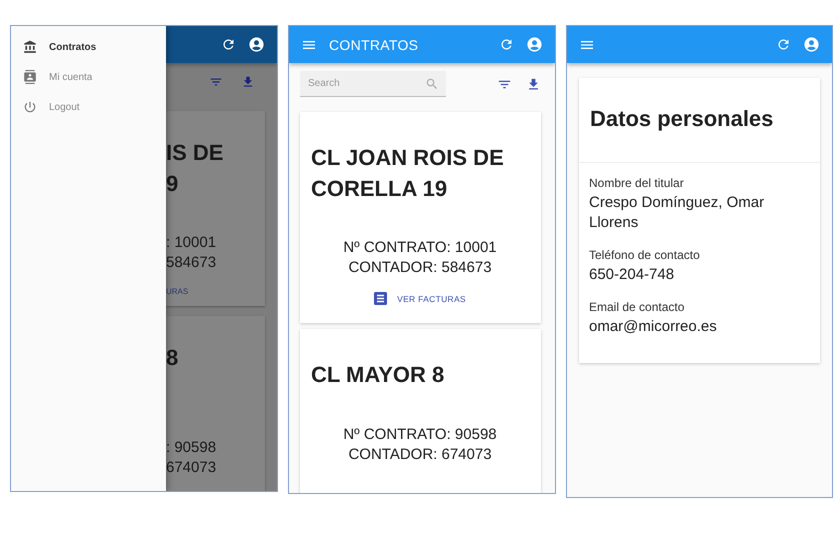 This screenshot has height=540, width=838. What do you see at coordinates (88, 77) in the screenshot?
I see `menu-item: Mi cuenta` at bounding box center [88, 77].